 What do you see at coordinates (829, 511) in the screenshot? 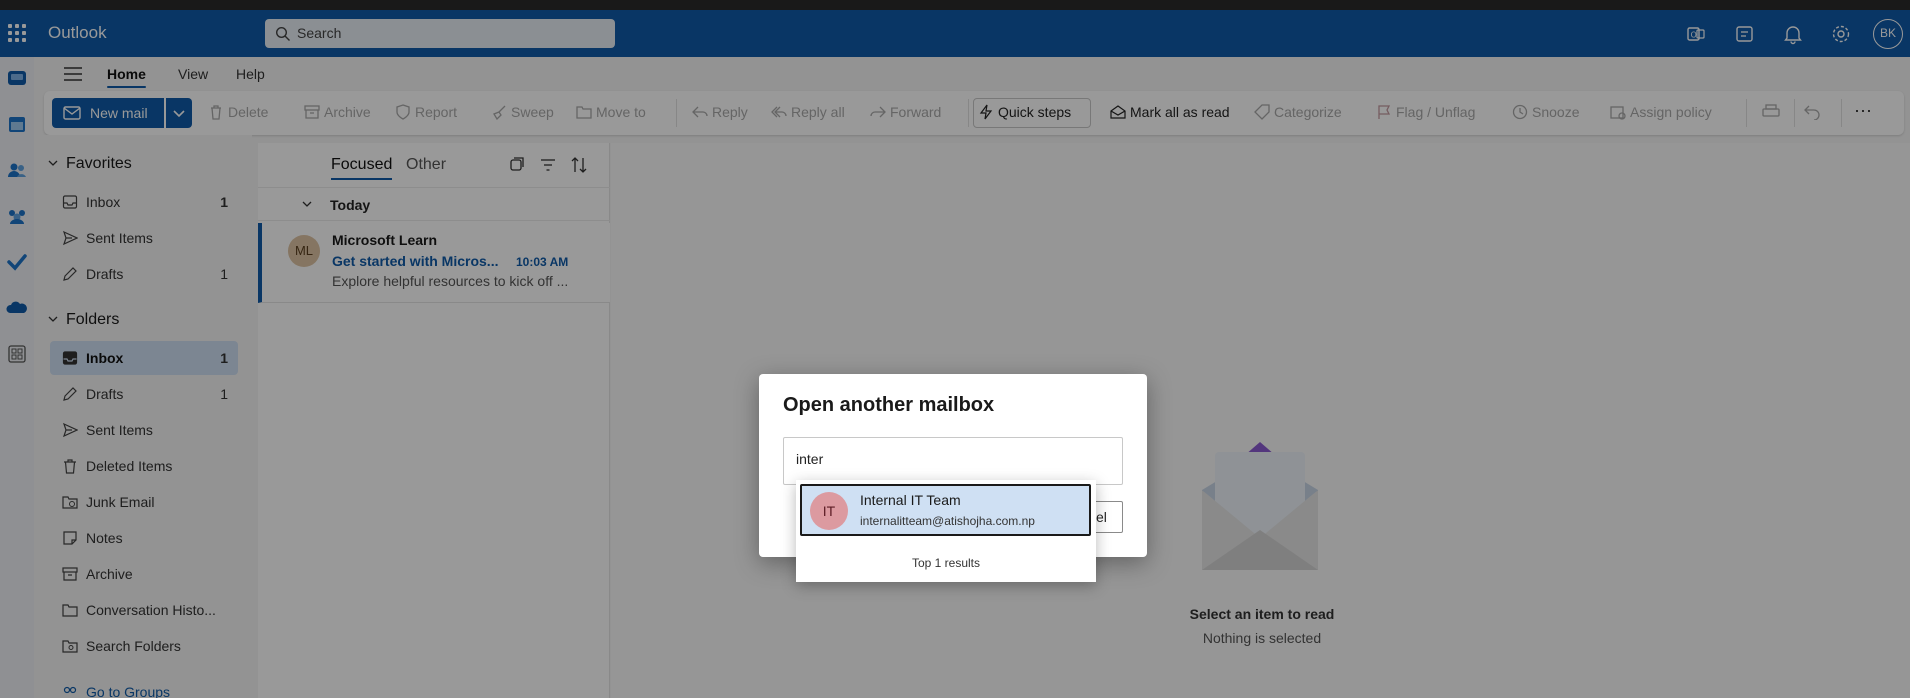
I see `suggestion-avatar: IT` at bounding box center [829, 511].